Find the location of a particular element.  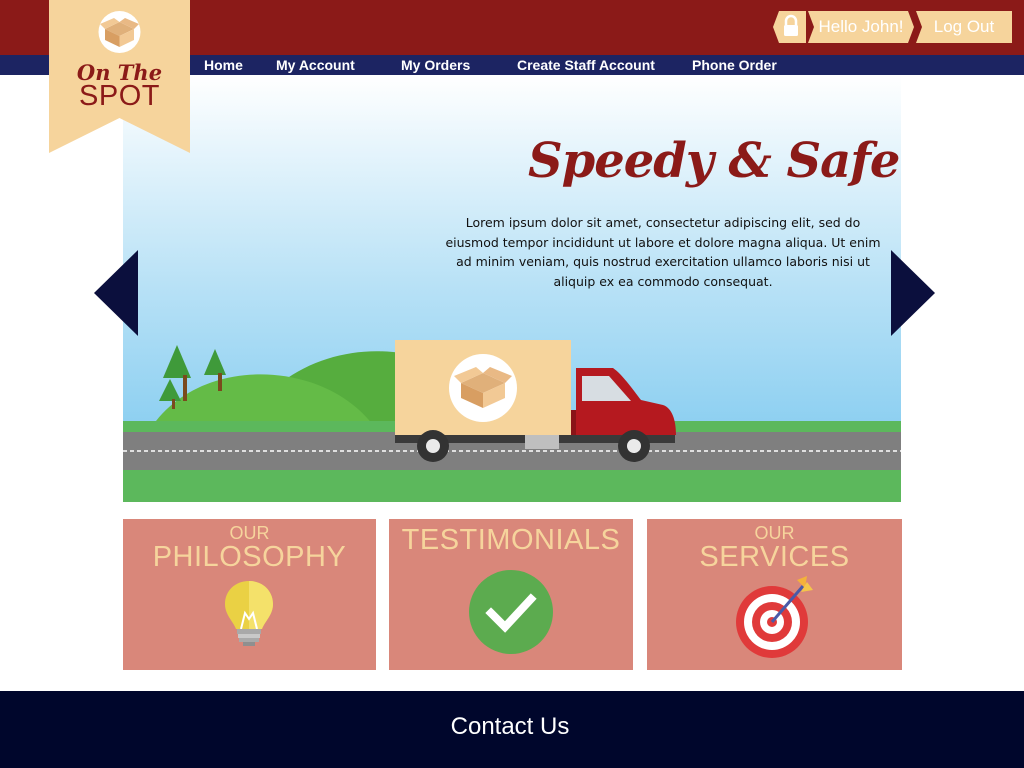

logo-name-text: SPOT is located at coordinates (119, 96).